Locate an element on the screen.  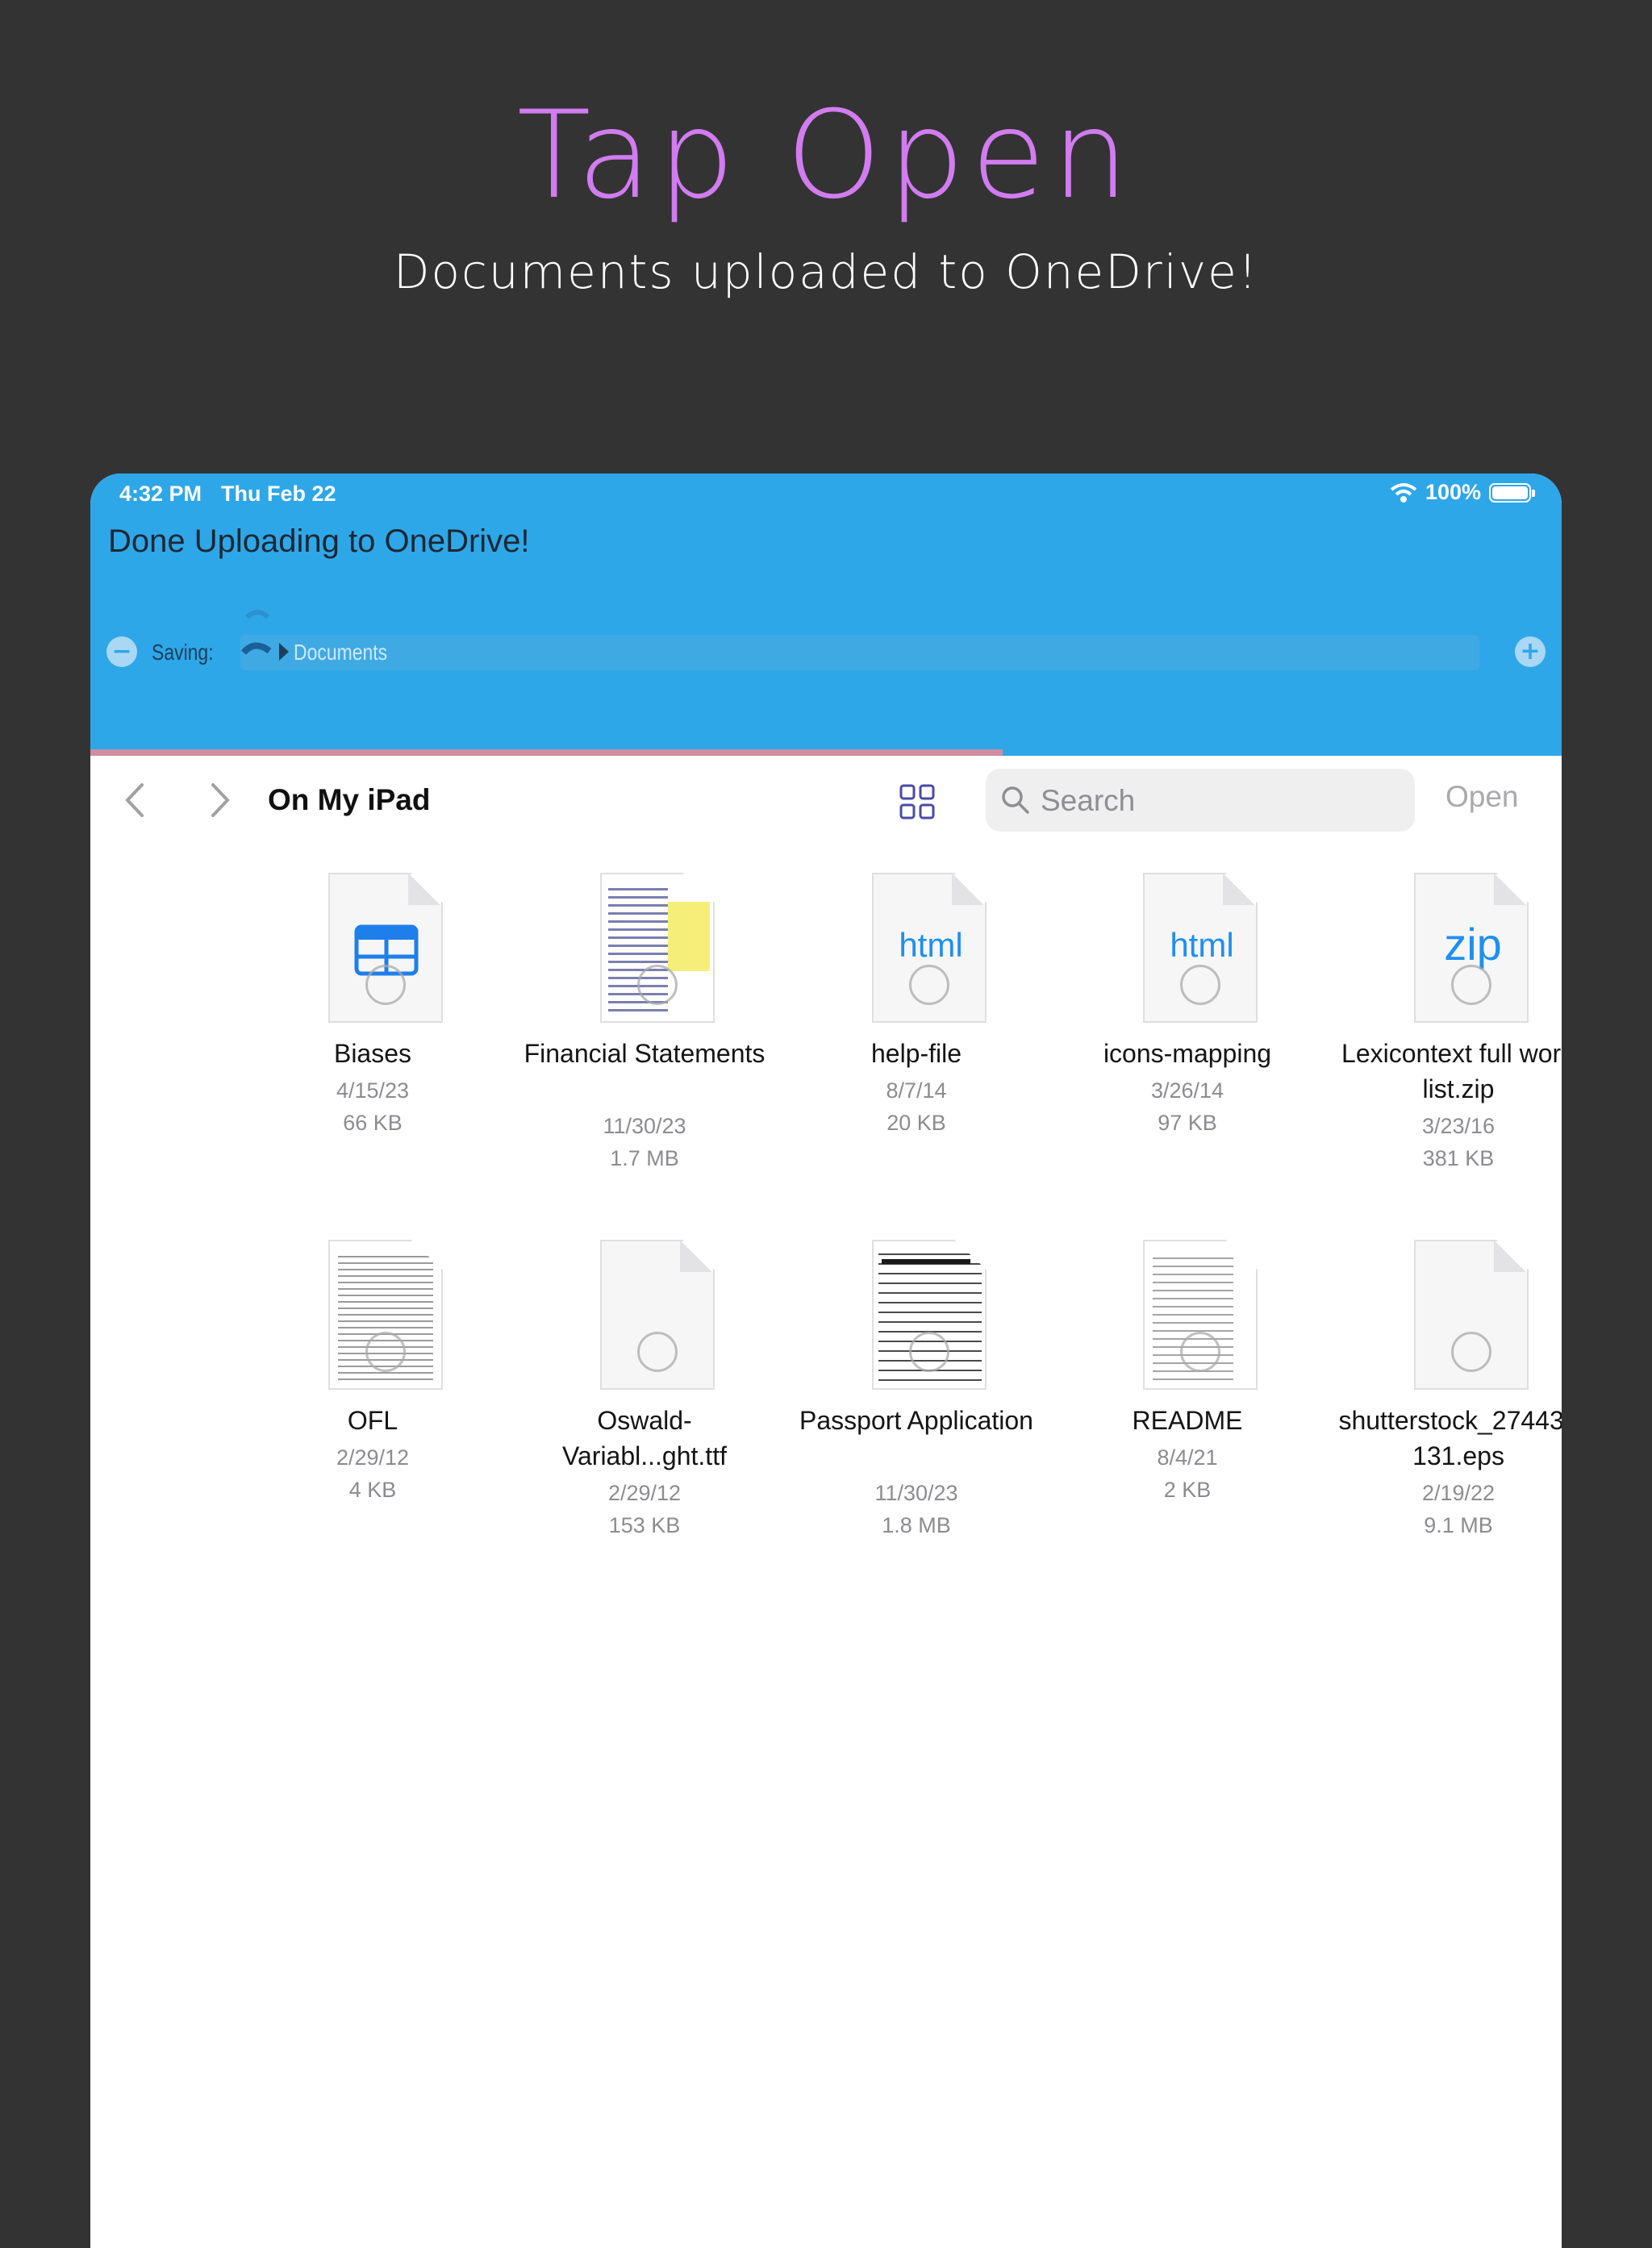
file-size: 9.1 MB is located at coordinates (1458, 1525).